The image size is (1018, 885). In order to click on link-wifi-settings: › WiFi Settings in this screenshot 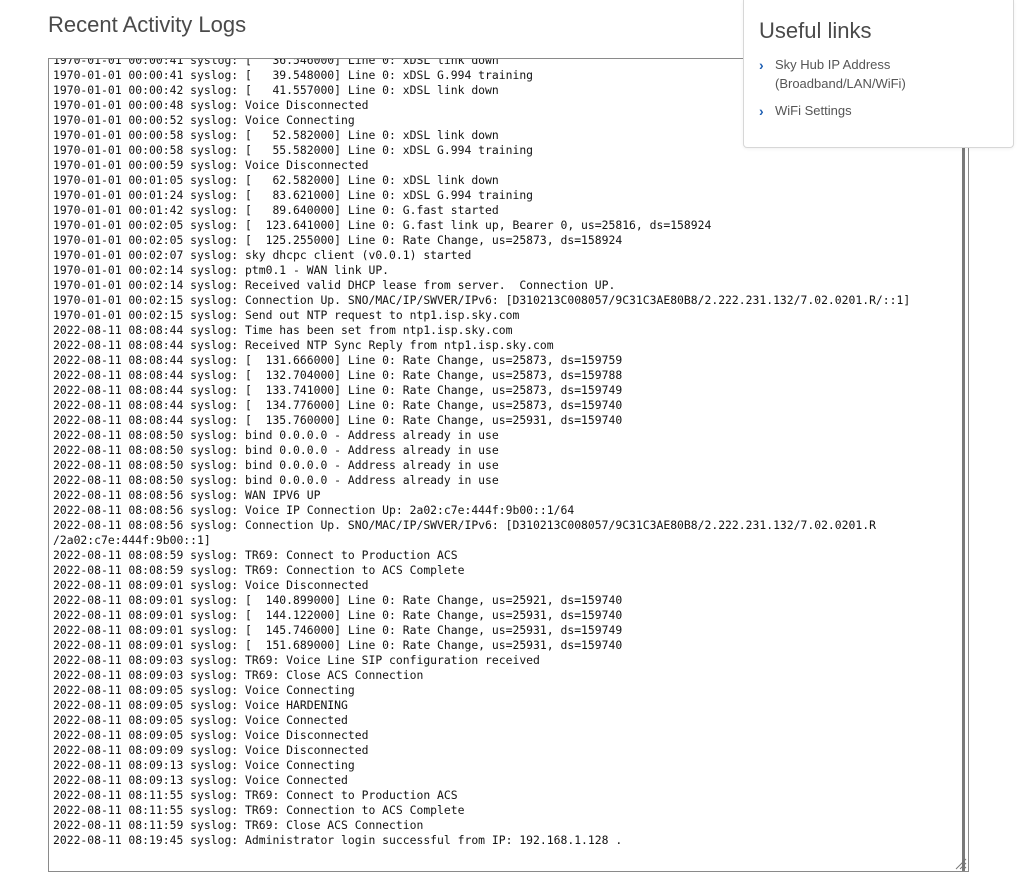, I will do `click(831, 110)`.